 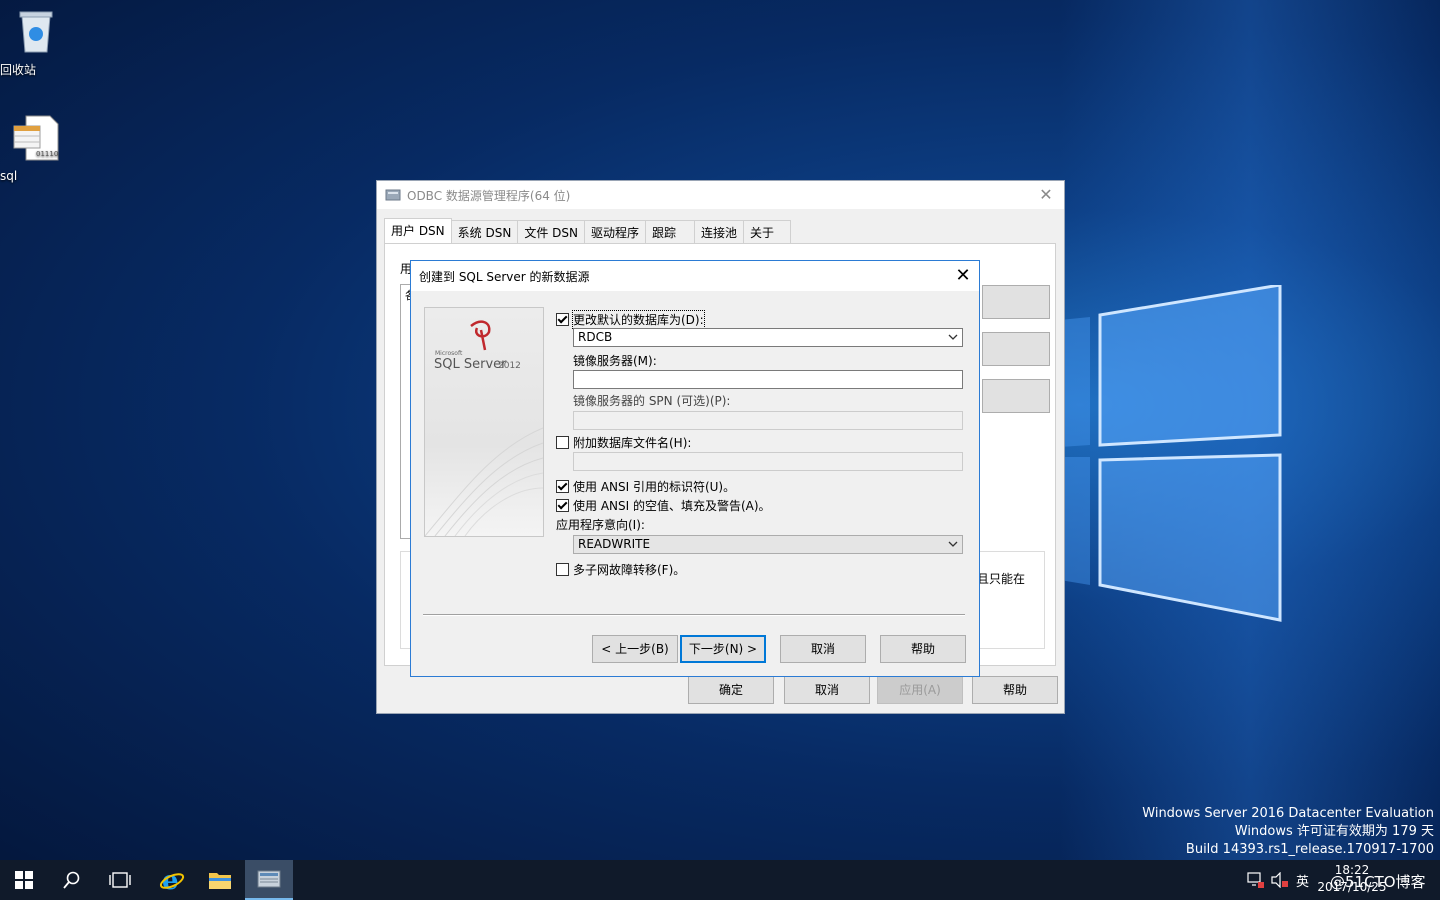 What do you see at coordinates (719, 231) in the screenshot?
I see `tab-connection-pool: 连接池` at bounding box center [719, 231].